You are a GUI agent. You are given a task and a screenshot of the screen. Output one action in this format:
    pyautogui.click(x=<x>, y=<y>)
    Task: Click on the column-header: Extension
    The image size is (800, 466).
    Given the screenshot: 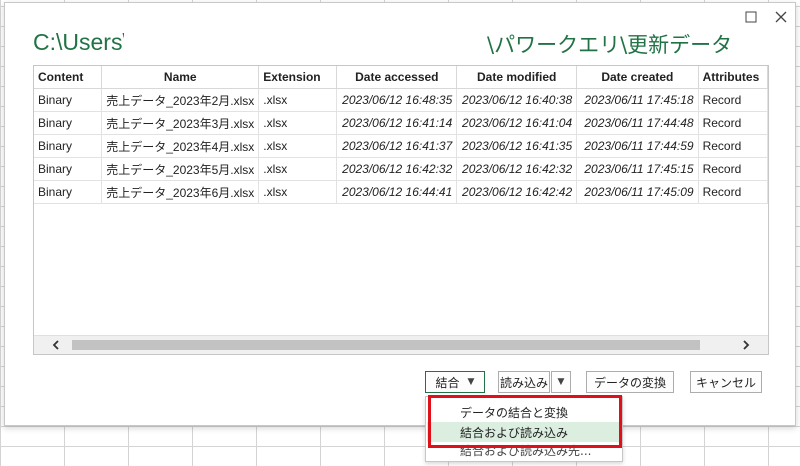 What is the action you would take?
    pyautogui.click(x=298, y=77)
    